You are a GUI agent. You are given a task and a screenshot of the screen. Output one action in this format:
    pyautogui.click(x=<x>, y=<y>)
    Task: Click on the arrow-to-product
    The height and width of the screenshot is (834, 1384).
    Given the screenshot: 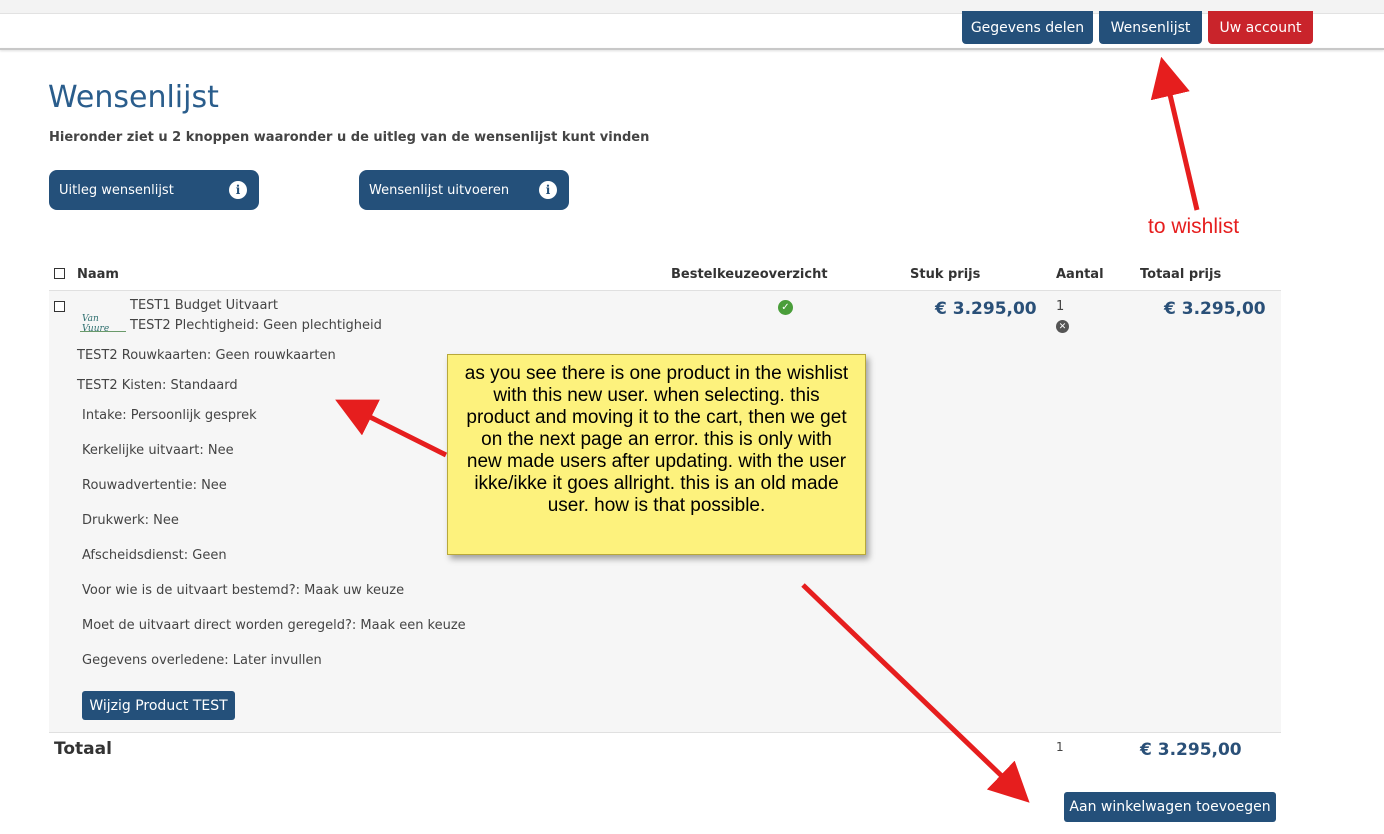 What is the action you would take?
    pyautogui.click(x=391, y=428)
    